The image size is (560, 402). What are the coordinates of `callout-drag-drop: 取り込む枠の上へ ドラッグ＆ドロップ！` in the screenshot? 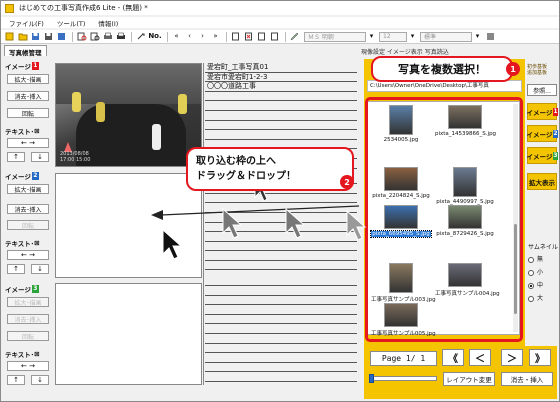 It's located at (270, 169).